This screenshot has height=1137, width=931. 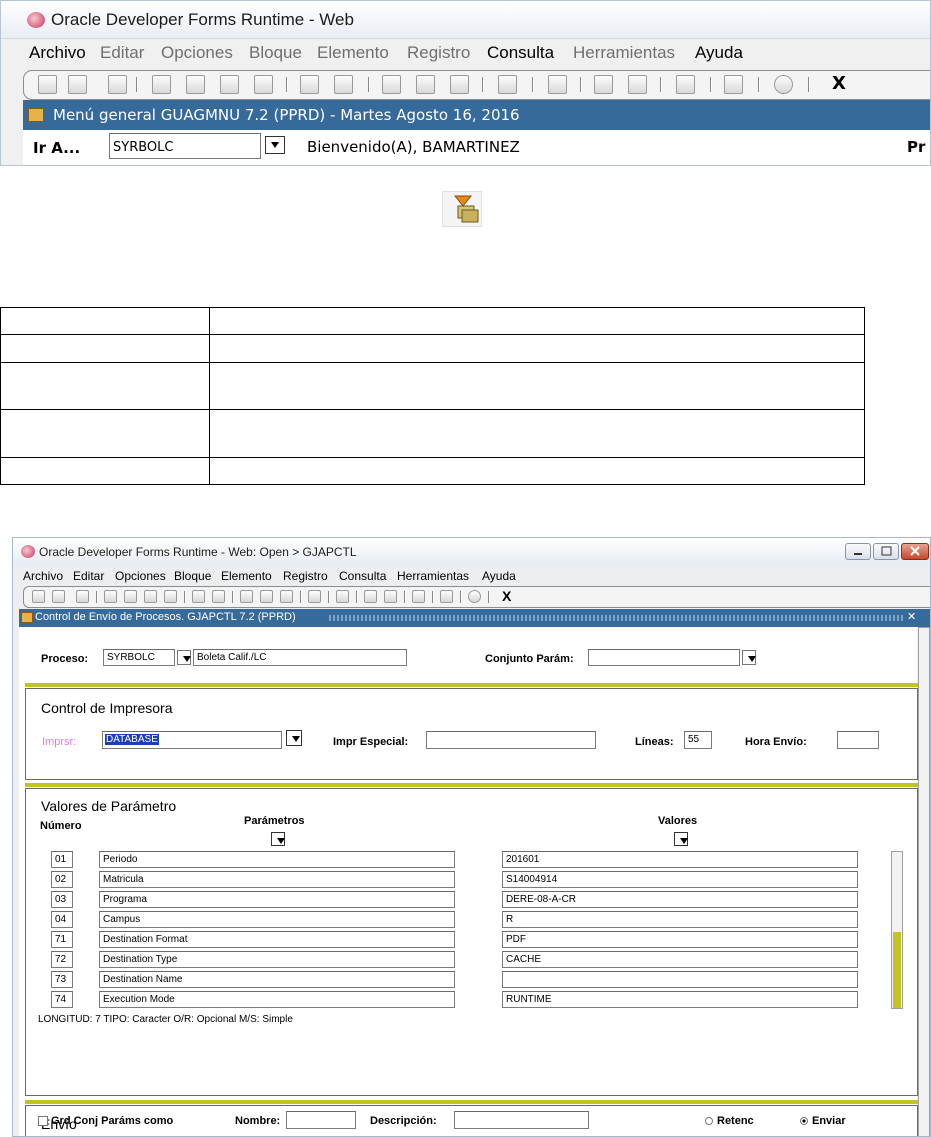 I want to click on param-number: 74, so click(x=62, y=999).